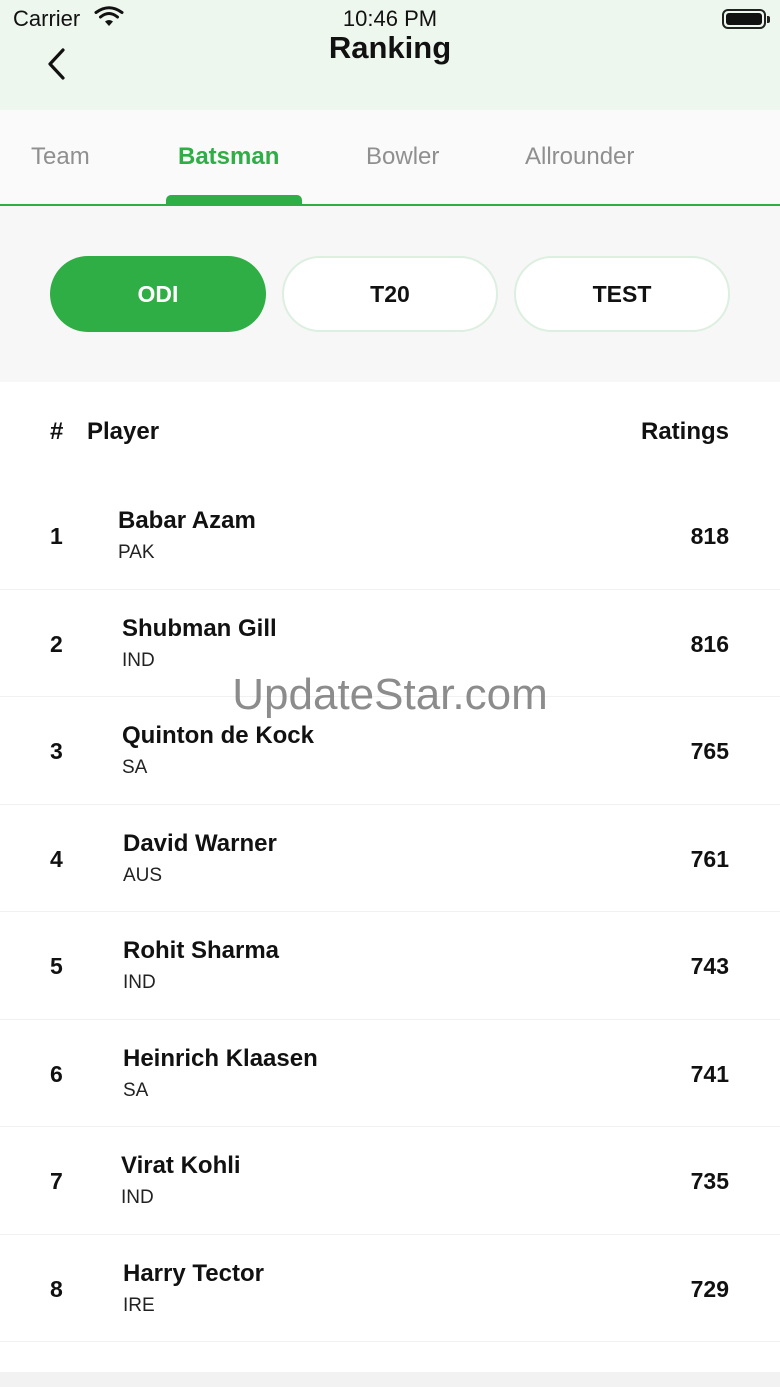  Describe the element at coordinates (187, 520) in the screenshot. I see `player-name: Babar Azam` at that location.